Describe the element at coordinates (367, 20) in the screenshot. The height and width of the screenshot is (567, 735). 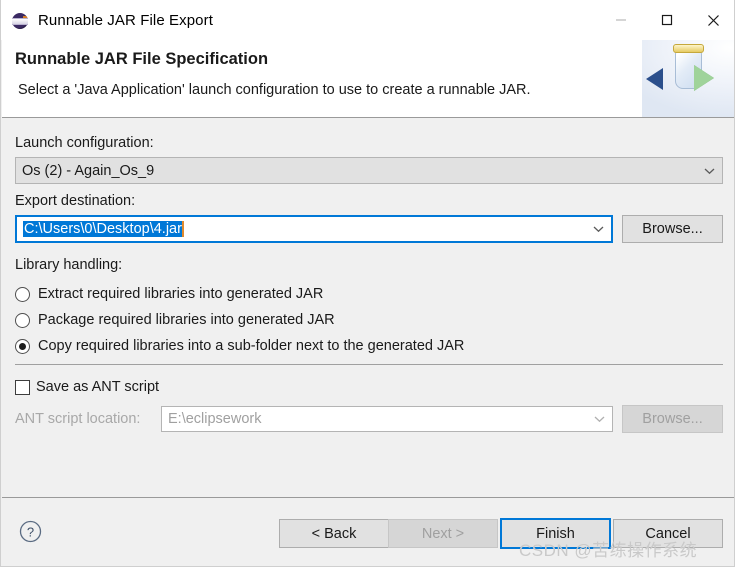
I see `title-bar: Runnable JAR File Export` at that location.